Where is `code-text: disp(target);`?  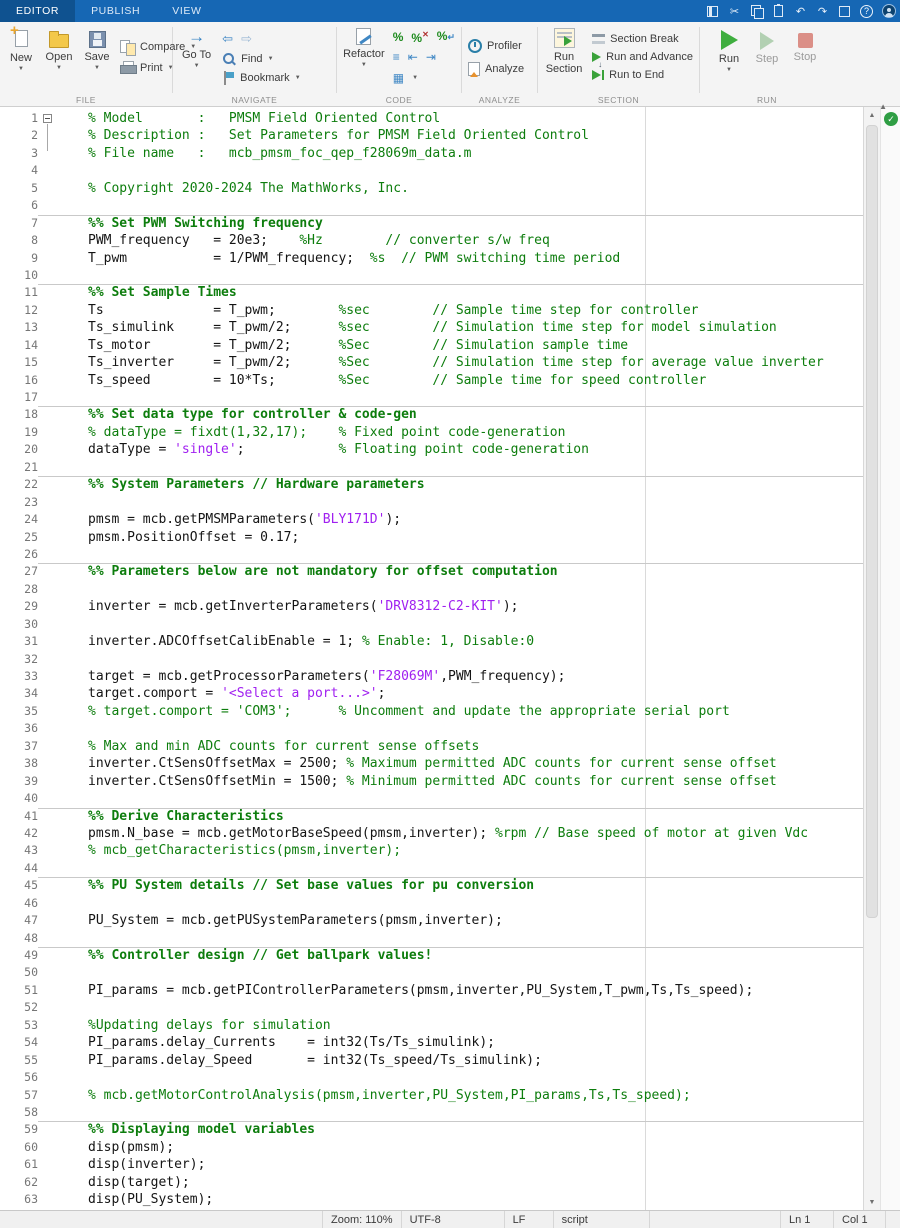
code-text: disp(target); is located at coordinates (450, 1182).